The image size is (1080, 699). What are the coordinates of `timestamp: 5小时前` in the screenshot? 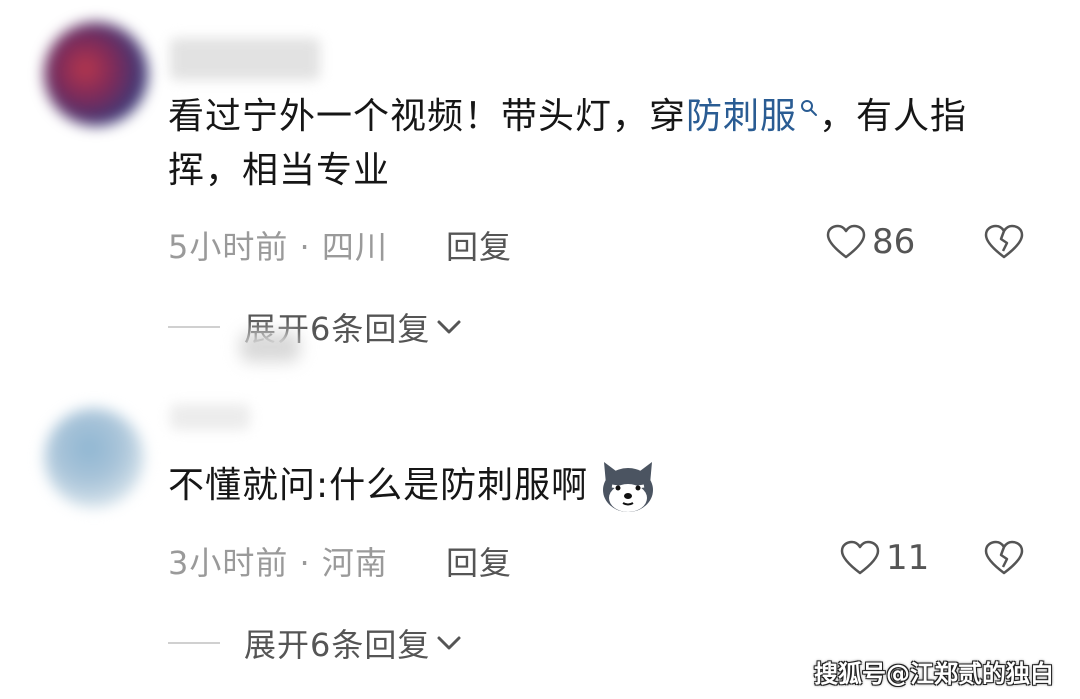 It's located at (228, 247).